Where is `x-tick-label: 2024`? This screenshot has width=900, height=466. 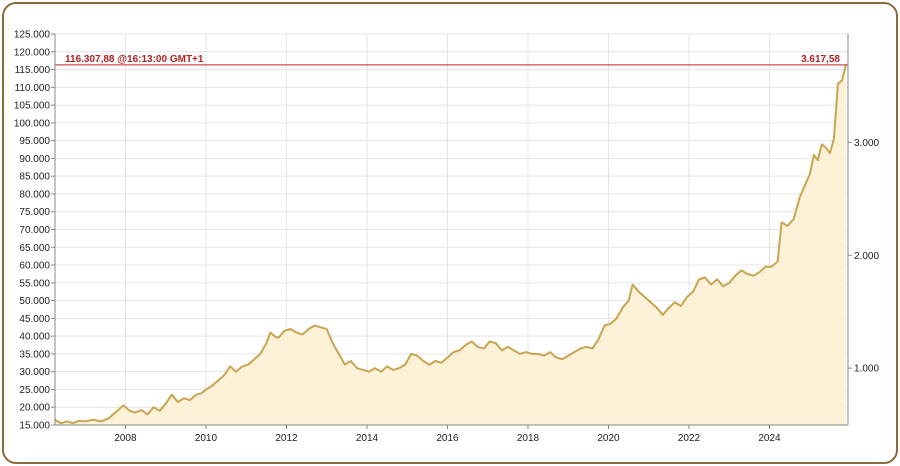 x-tick-label: 2024 is located at coordinates (769, 438).